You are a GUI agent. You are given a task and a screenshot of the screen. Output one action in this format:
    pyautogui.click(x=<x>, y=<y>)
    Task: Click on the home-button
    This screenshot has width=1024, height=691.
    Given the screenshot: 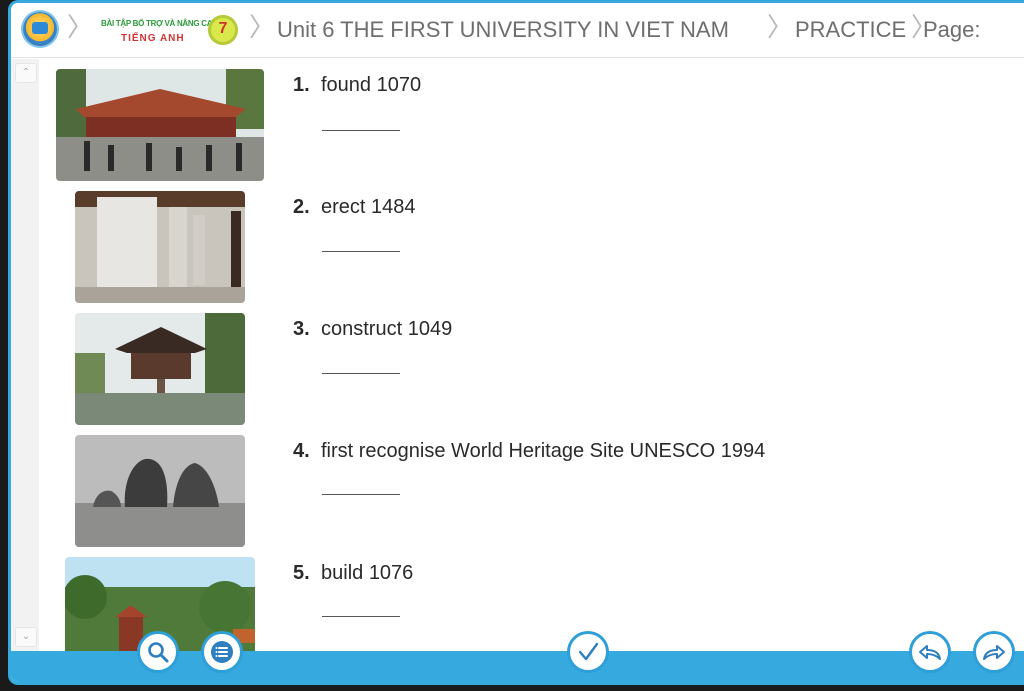 What is the action you would take?
    pyautogui.click(x=40, y=29)
    